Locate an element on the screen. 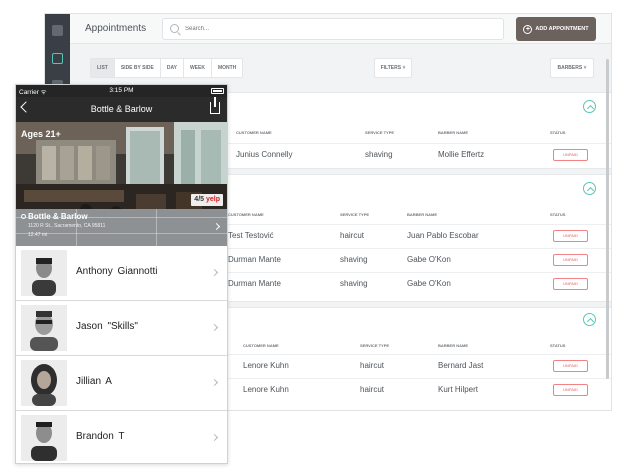  customer-name: Test Testović is located at coordinates (251, 235).